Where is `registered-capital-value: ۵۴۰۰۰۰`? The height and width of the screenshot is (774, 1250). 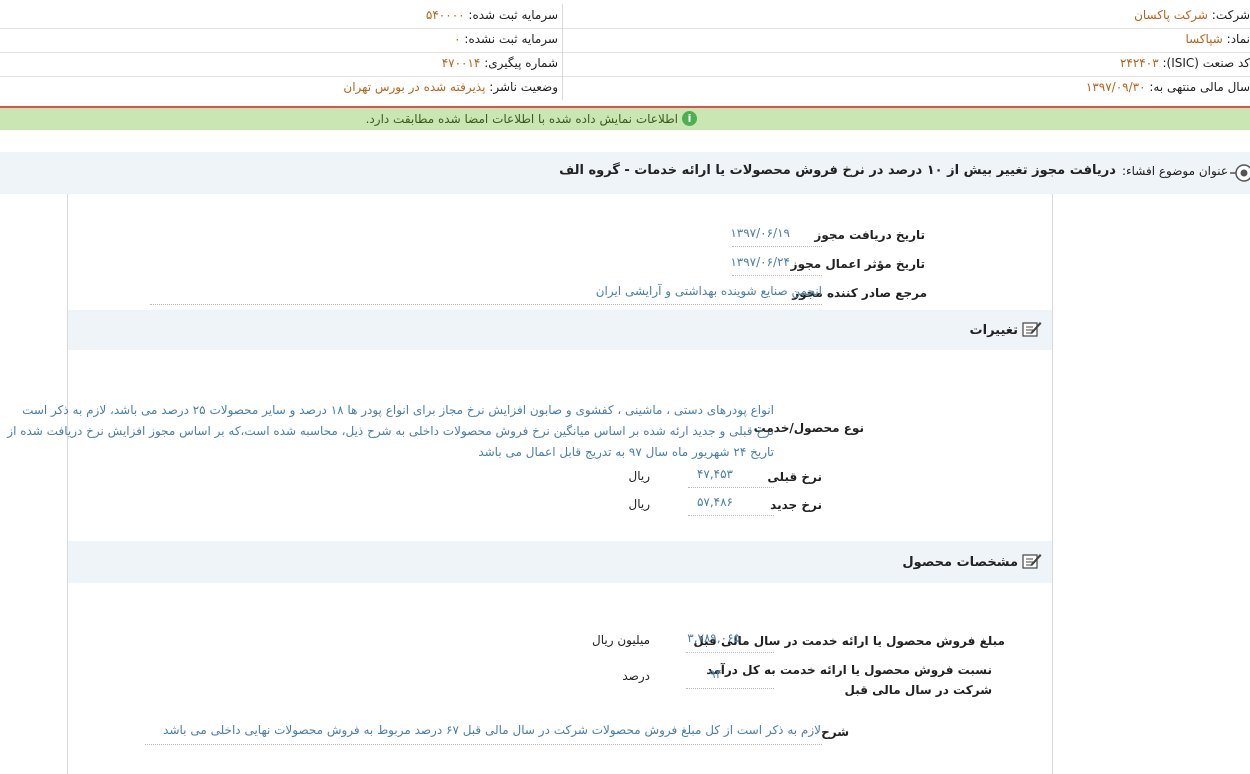 registered-capital-value: ۵۴۰۰۰۰ is located at coordinates (445, 15).